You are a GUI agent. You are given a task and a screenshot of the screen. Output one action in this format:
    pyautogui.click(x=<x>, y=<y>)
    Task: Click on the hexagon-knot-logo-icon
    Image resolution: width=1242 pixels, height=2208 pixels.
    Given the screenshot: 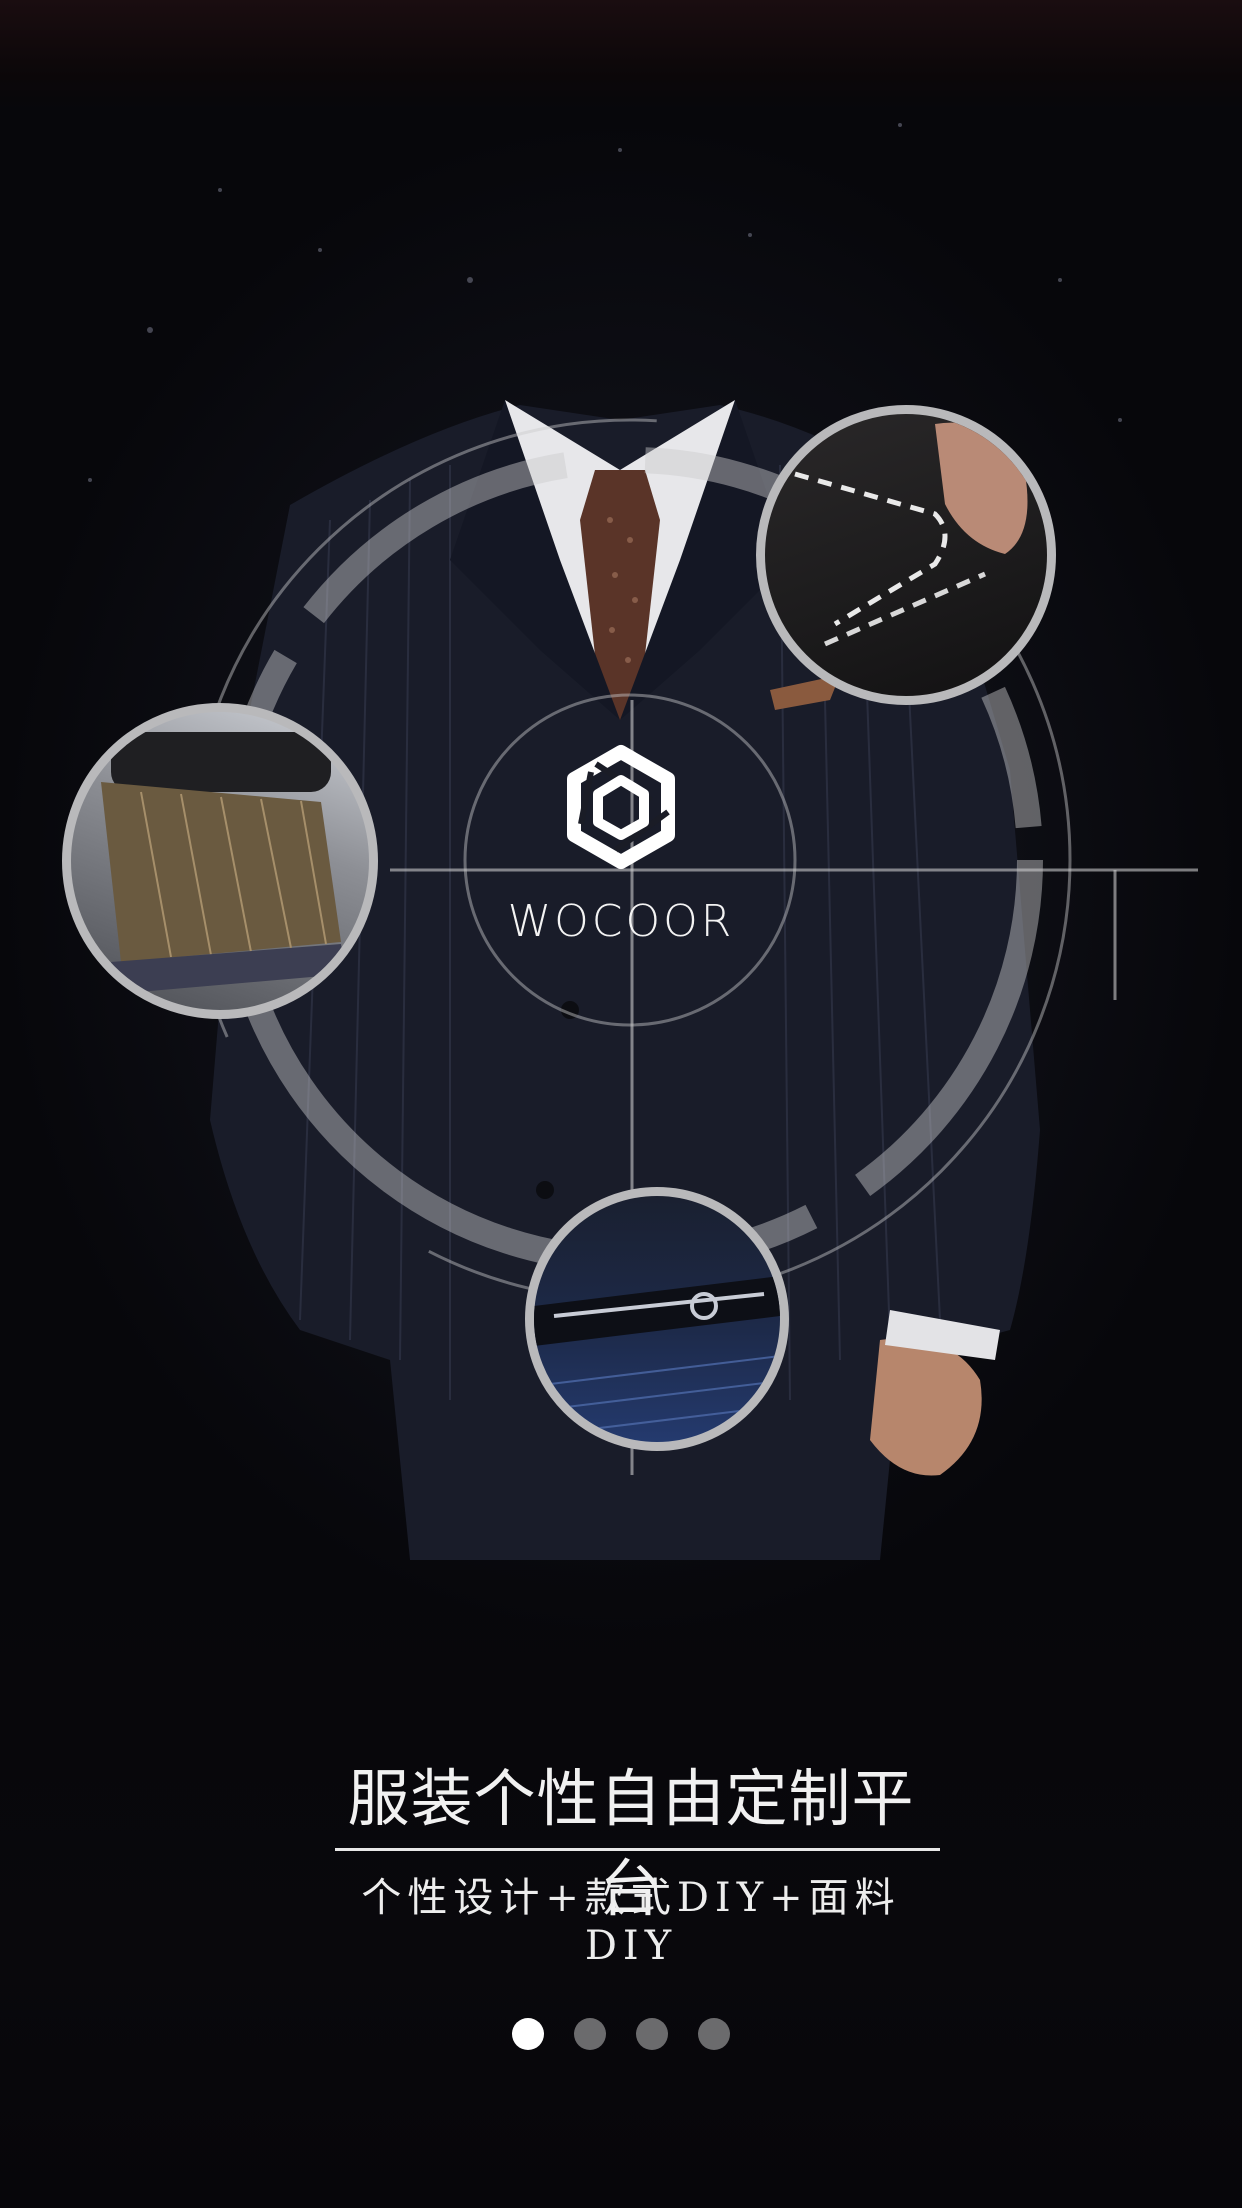 What is the action you would take?
    pyautogui.click(x=621, y=807)
    